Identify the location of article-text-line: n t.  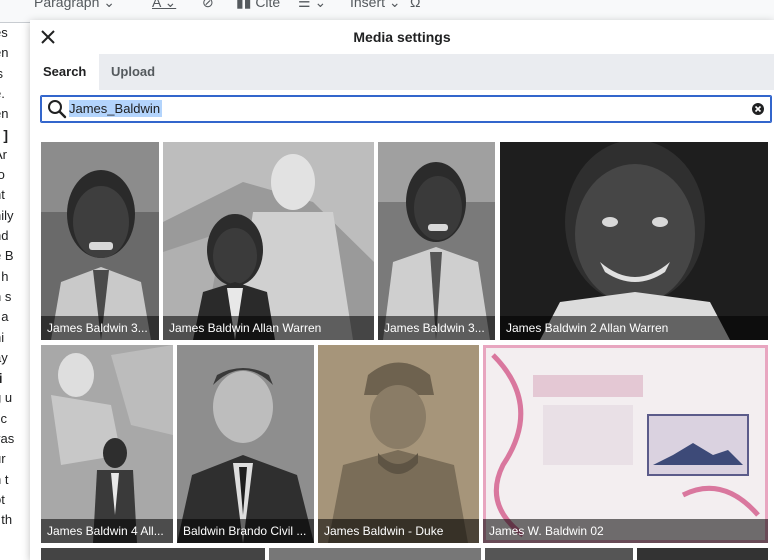
(4, 479).